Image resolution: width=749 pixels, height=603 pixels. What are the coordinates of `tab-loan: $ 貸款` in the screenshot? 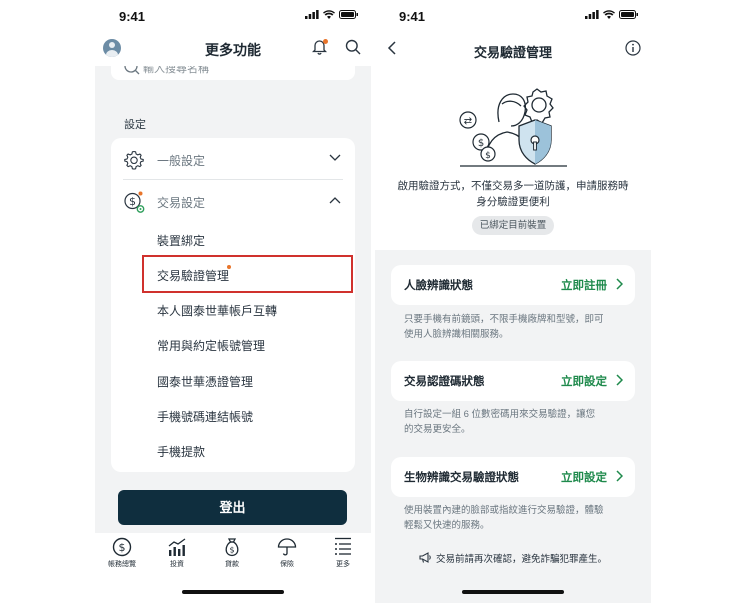 It's located at (232, 553).